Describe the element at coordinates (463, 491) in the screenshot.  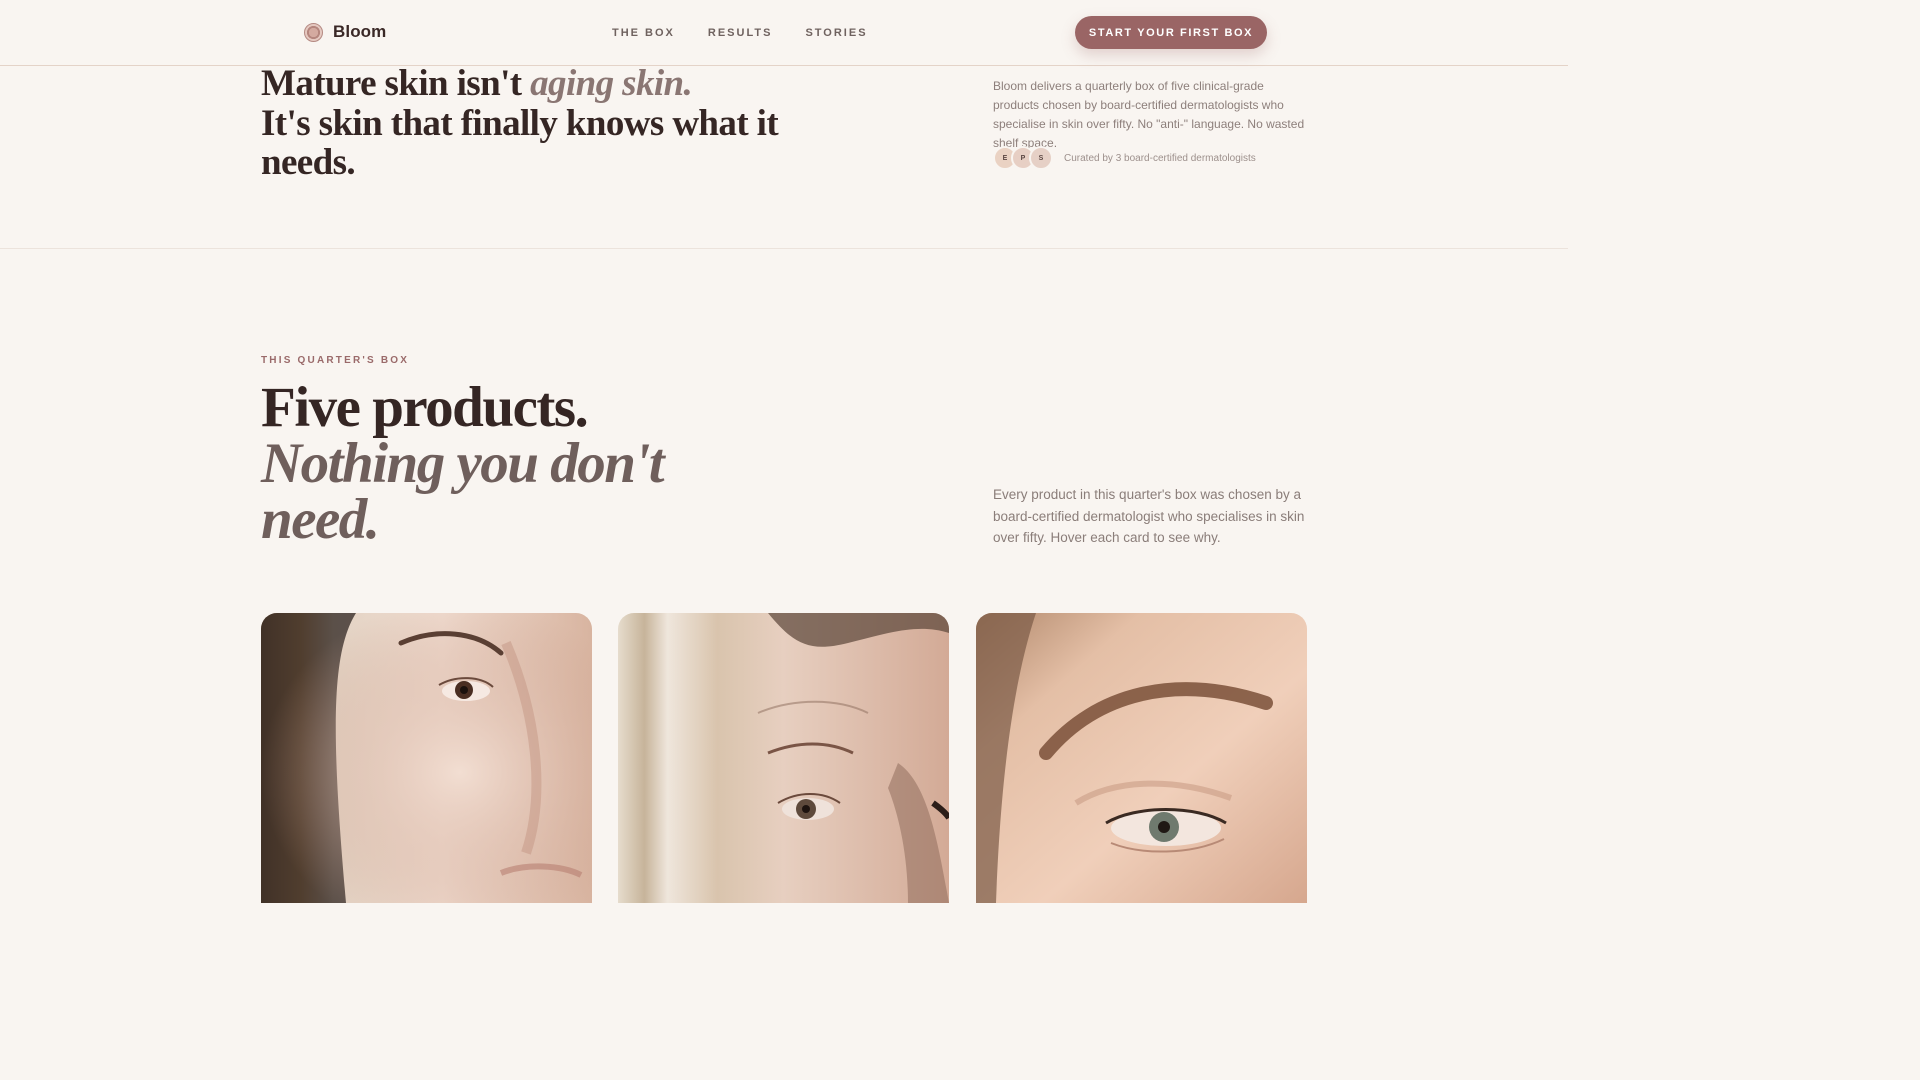
I see `box-title-emphasis: Nothing you don't need.` at that location.